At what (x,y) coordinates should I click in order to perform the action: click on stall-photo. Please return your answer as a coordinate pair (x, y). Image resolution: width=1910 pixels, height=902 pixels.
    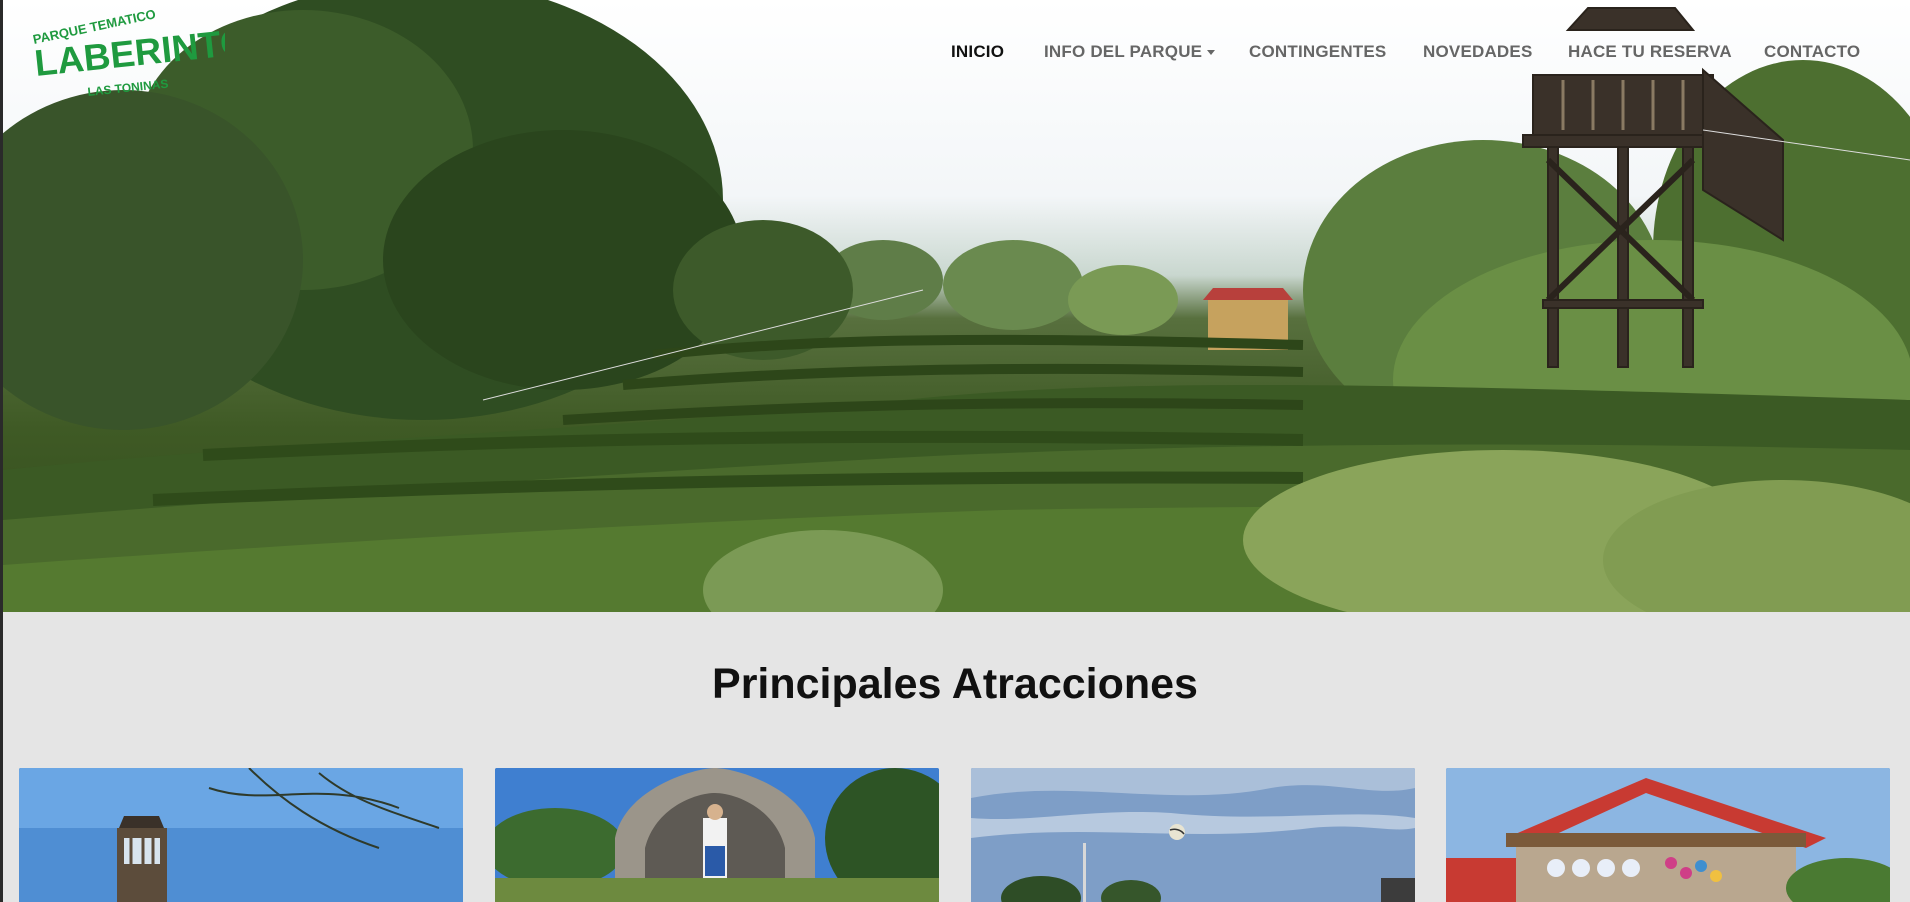
    Looking at the image, I should click on (1668, 835).